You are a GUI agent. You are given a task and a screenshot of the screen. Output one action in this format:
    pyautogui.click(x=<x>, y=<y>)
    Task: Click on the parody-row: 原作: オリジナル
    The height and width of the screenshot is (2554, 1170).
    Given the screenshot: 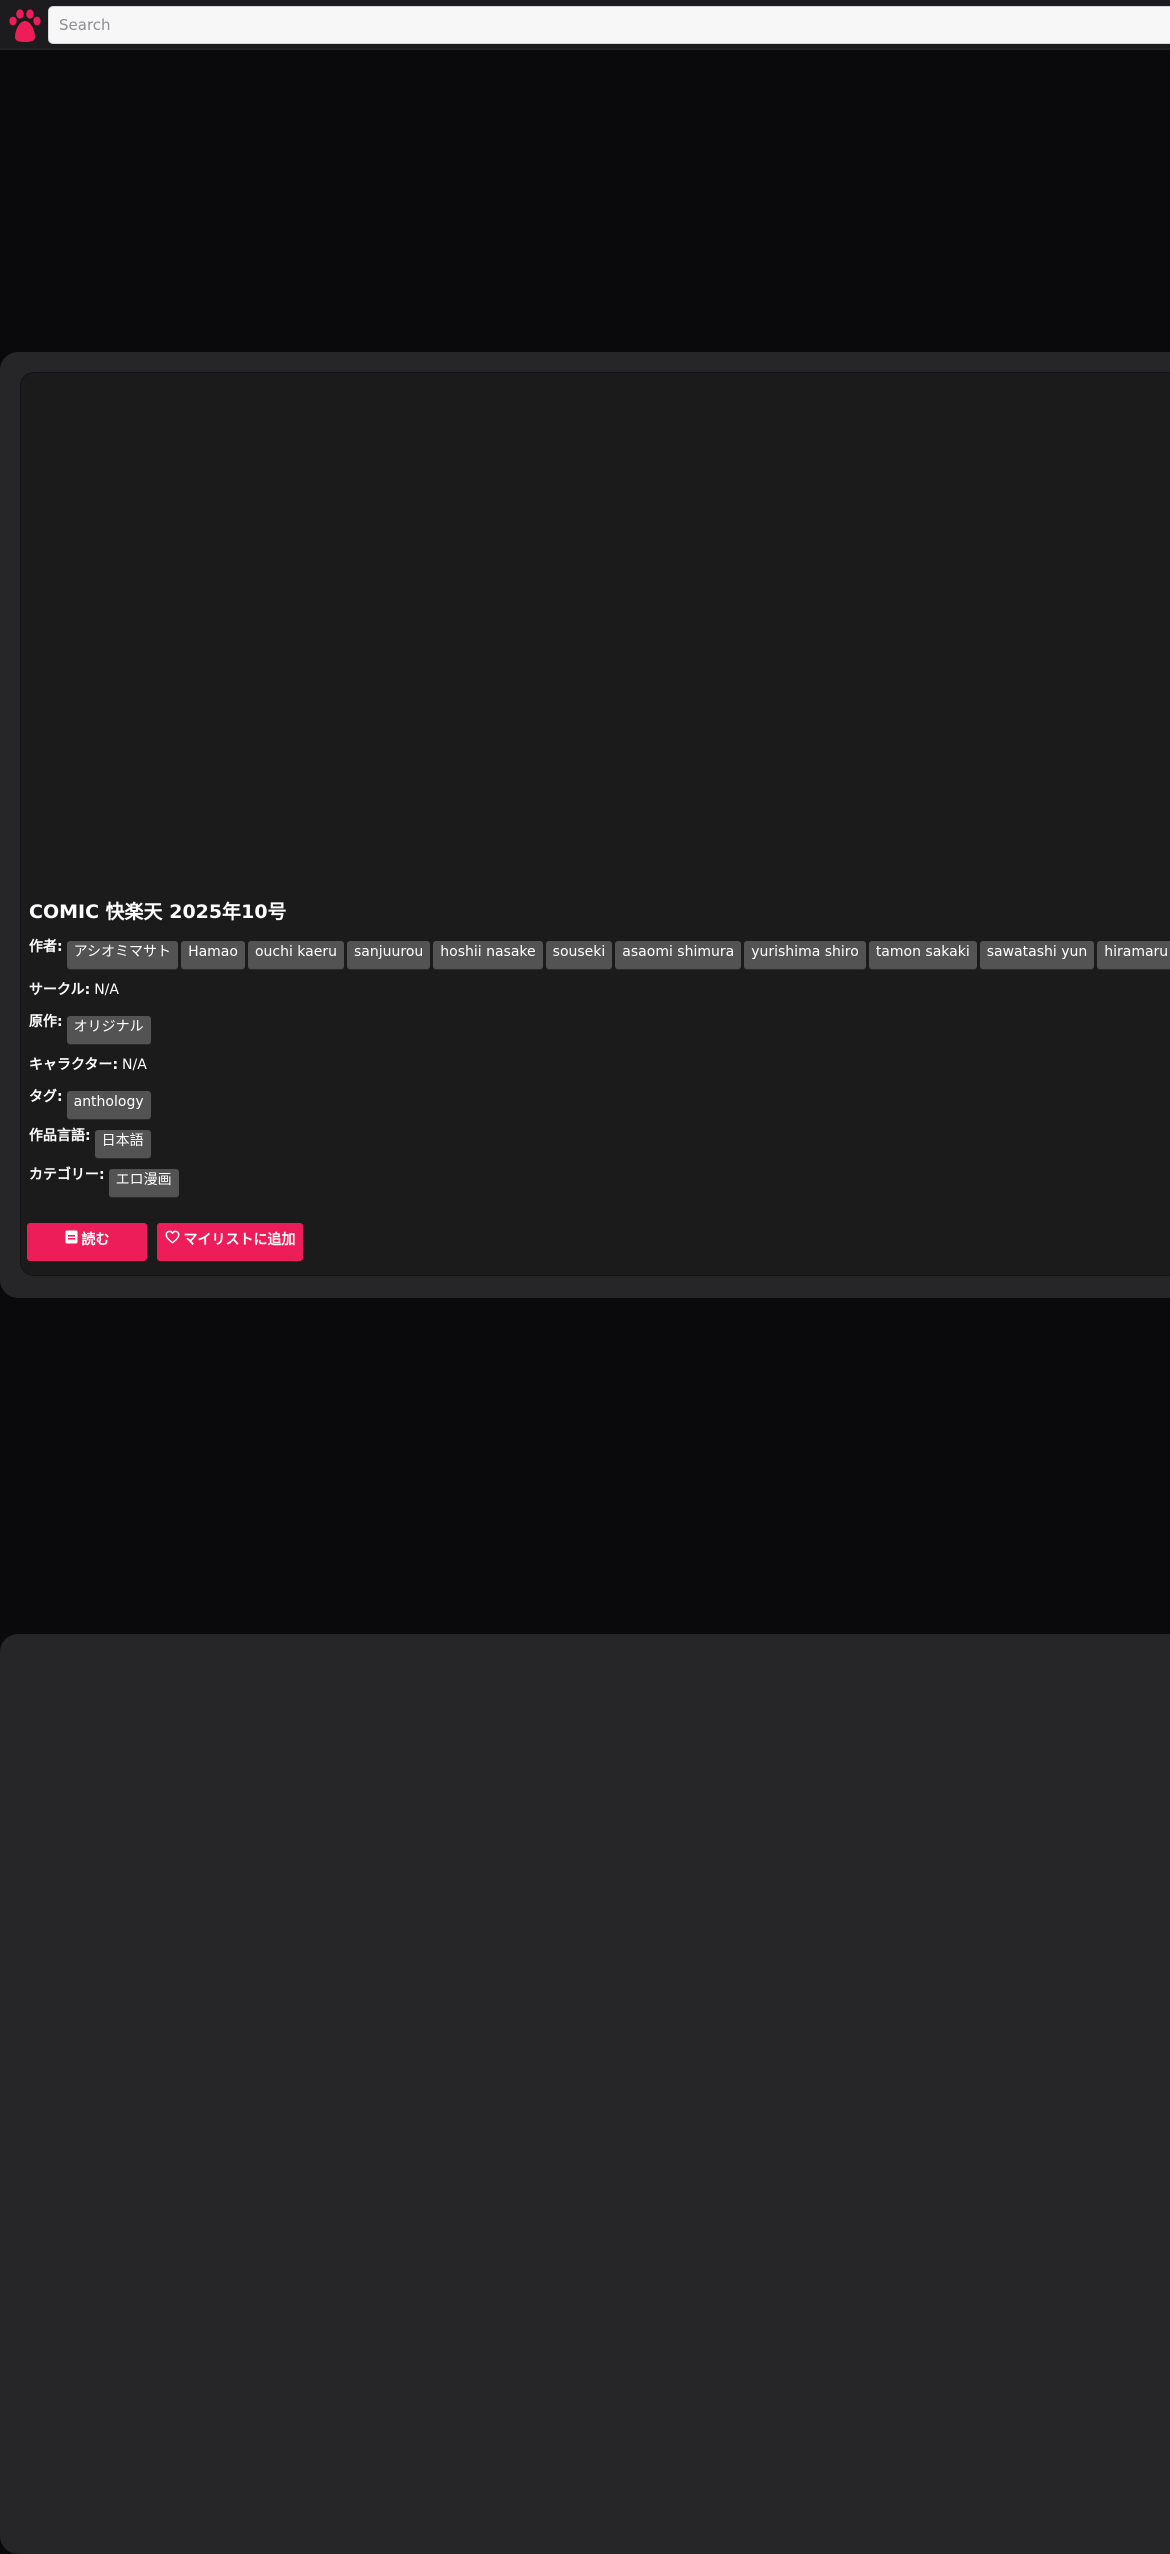 What is the action you would take?
    pyautogui.click(x=91, y=1028)
    